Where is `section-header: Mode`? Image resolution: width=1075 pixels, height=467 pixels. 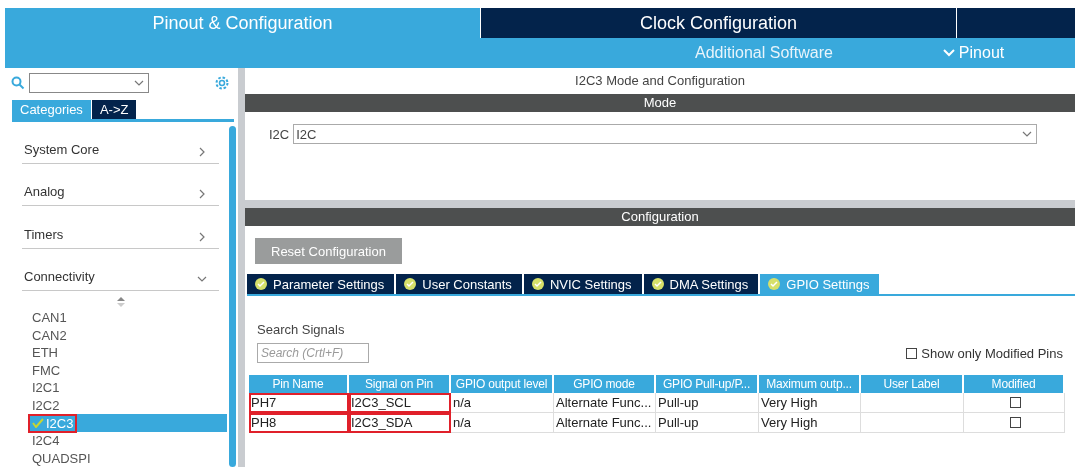 section-header: Mode is located at coordinates (660, 103).